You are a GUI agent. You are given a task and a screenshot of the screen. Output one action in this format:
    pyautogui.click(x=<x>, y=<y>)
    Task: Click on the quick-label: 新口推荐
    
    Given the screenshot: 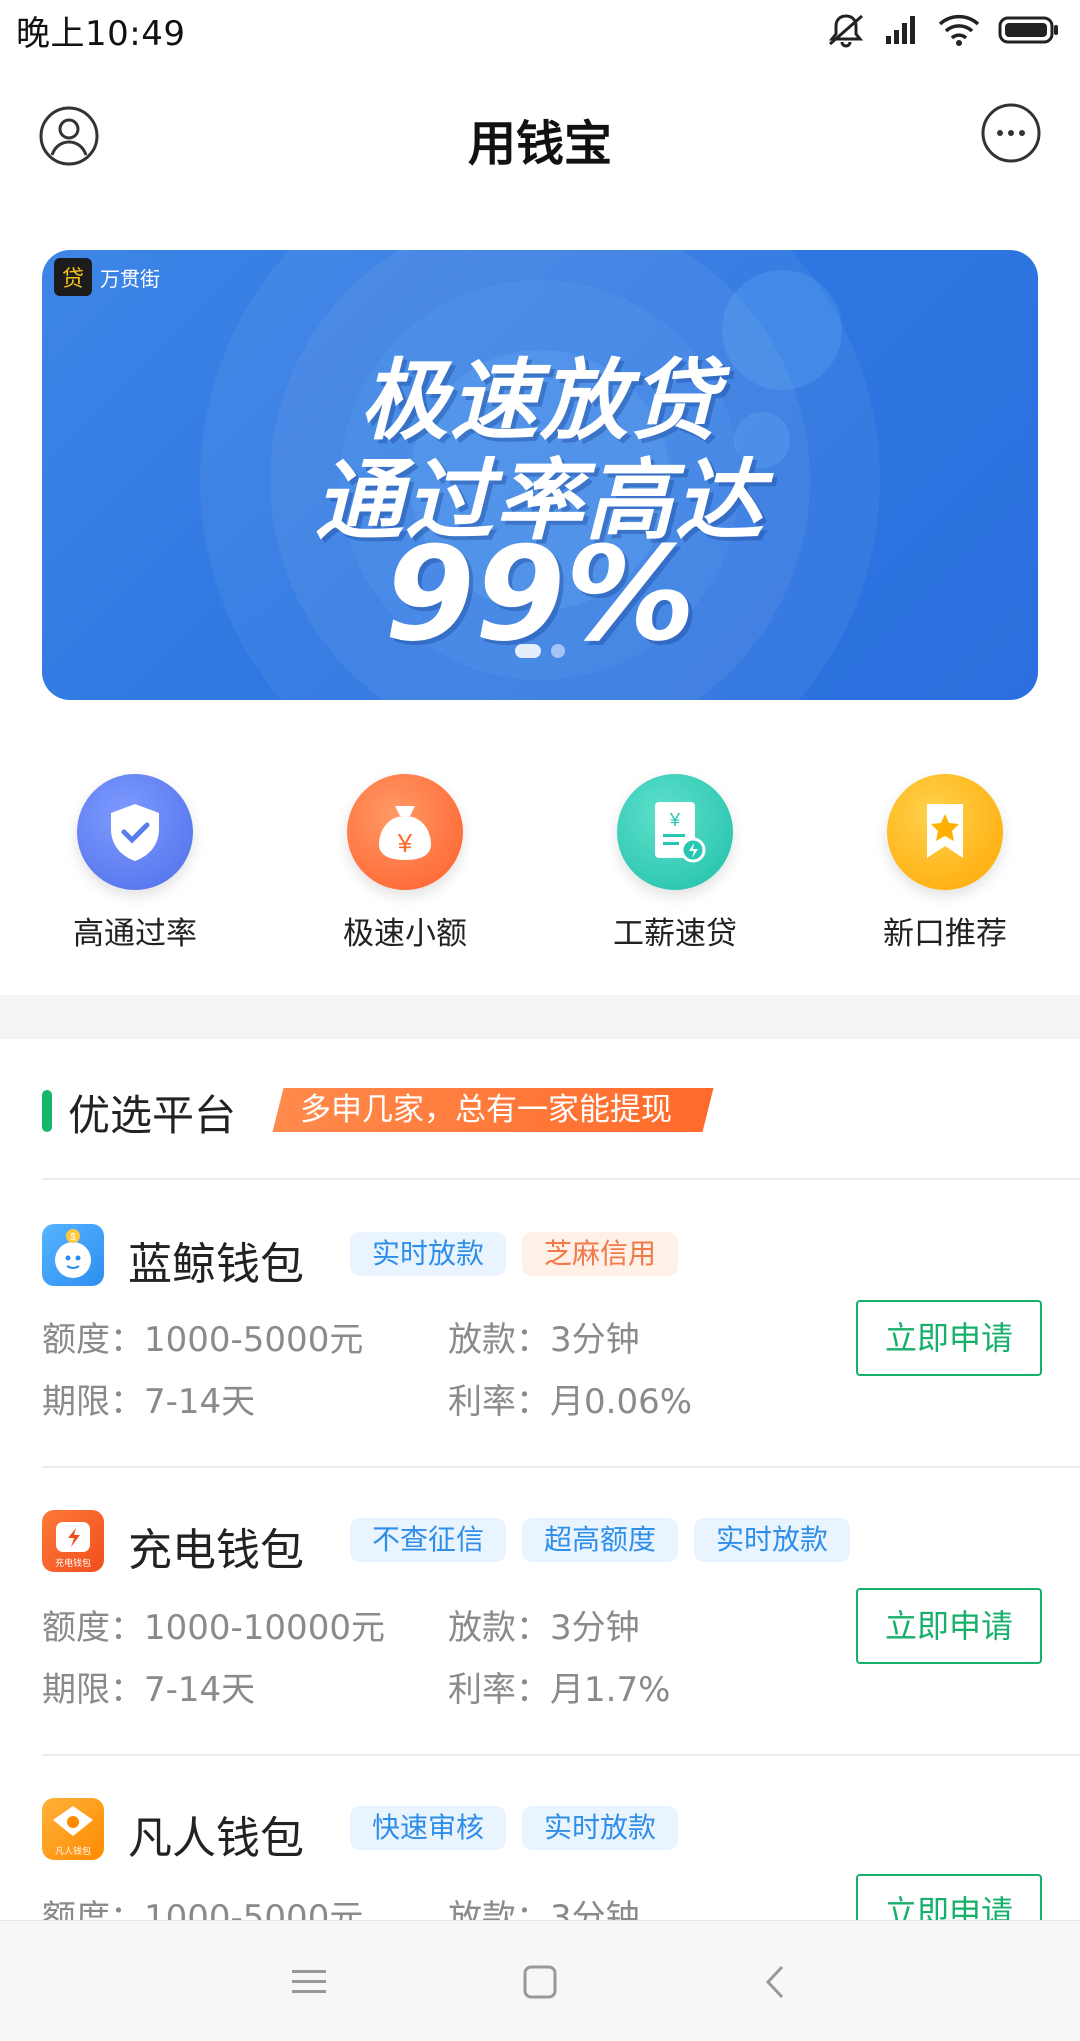 What is the action you would take?
    pyautogui.click(x=945, y=934)
    